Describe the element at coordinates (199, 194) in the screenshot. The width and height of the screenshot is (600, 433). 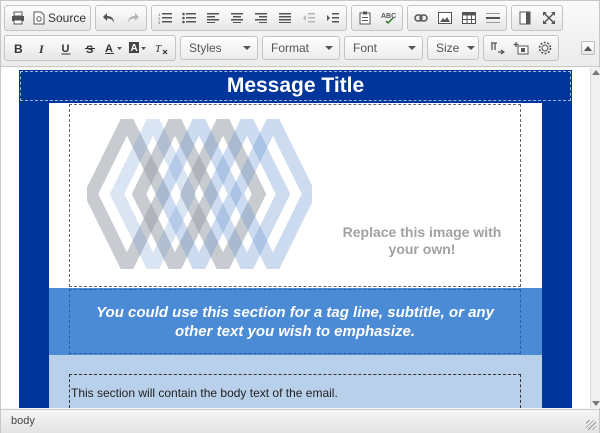
I see `diamond-pattern-image` at that location.